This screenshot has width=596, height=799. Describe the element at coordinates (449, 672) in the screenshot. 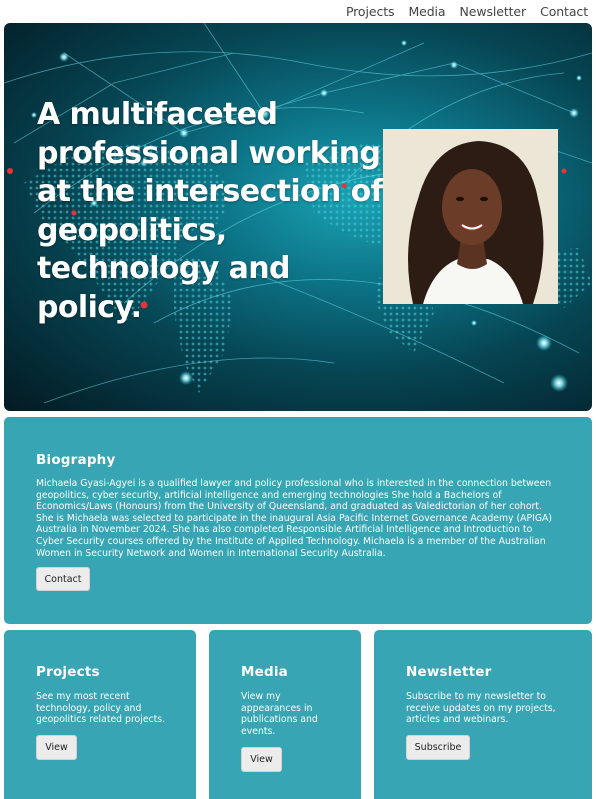

I see `newsletter-heading: Newsletter` at that location.